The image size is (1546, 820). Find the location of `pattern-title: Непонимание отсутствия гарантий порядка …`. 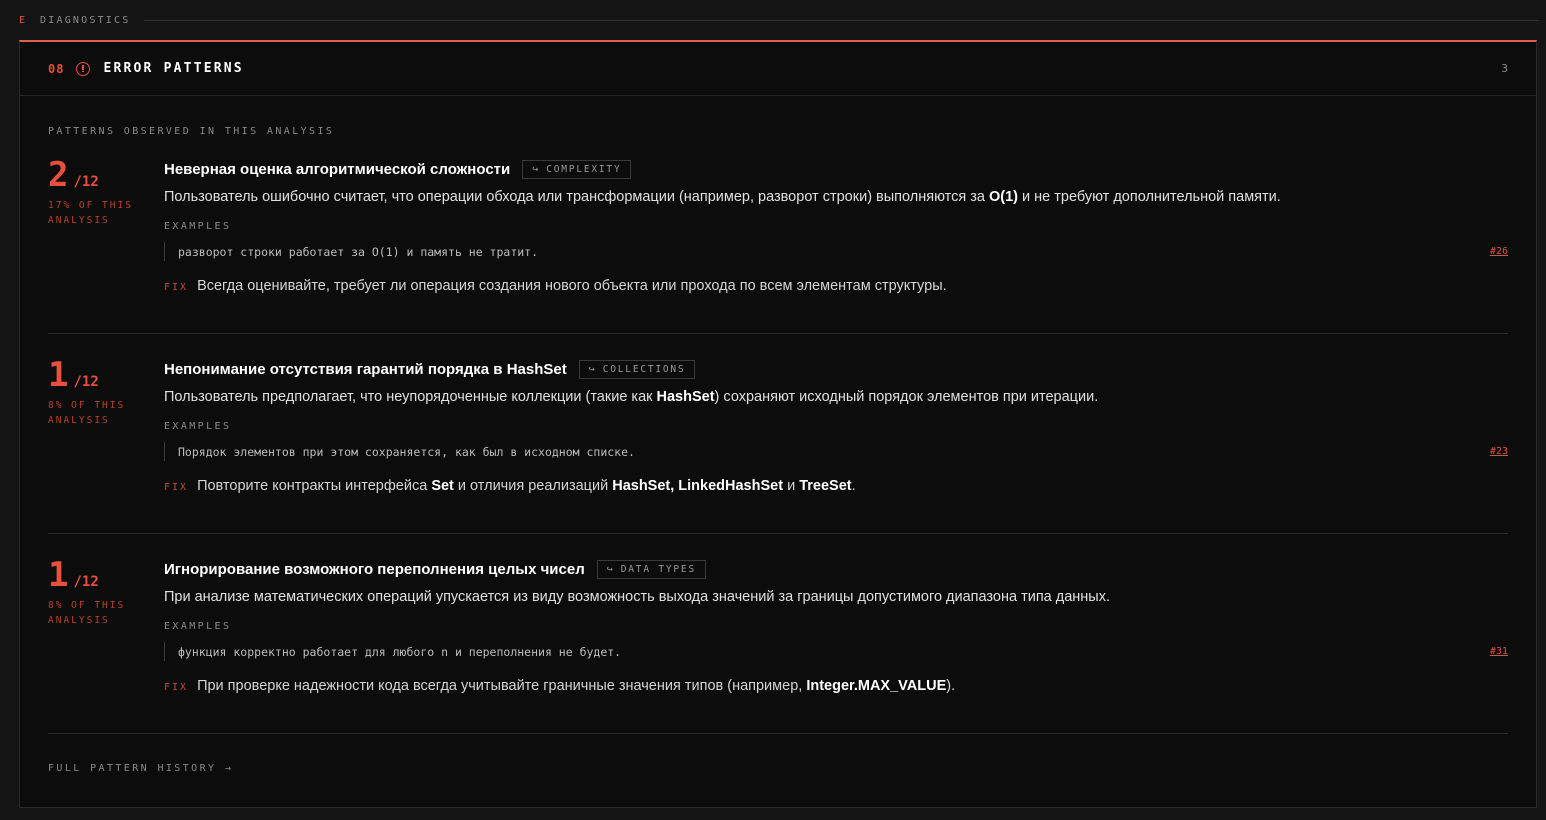

pattern-title: Непонимание отсутствия гарантий порядка … is located at coordinates (365, 369).